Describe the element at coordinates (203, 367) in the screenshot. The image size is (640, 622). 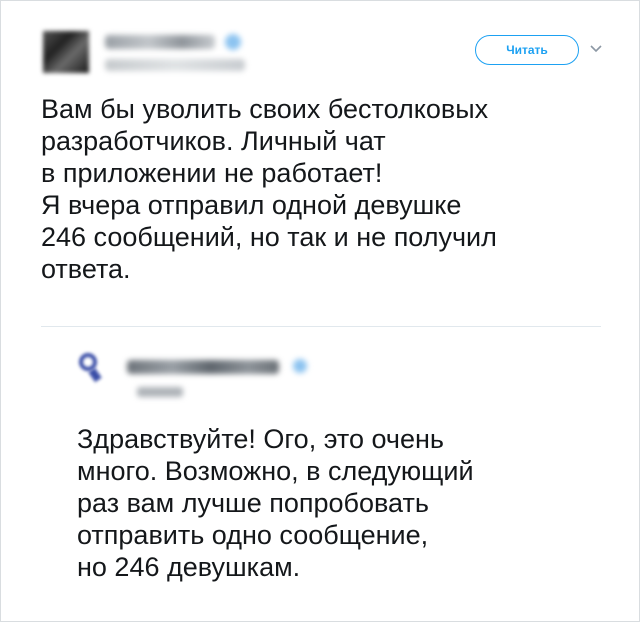
I see `reply-author-name-redacted` at that location.